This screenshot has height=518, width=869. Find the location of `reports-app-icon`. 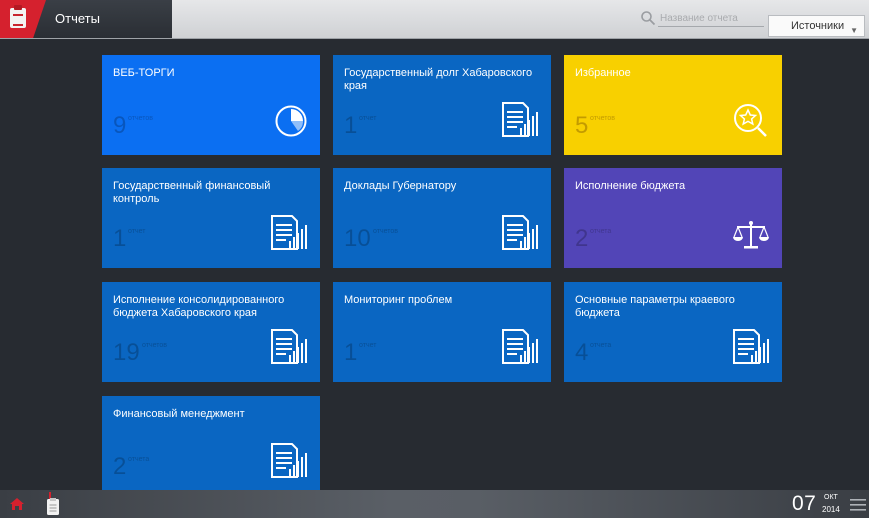

reports-app-icon is located at coordinates (18, 16).